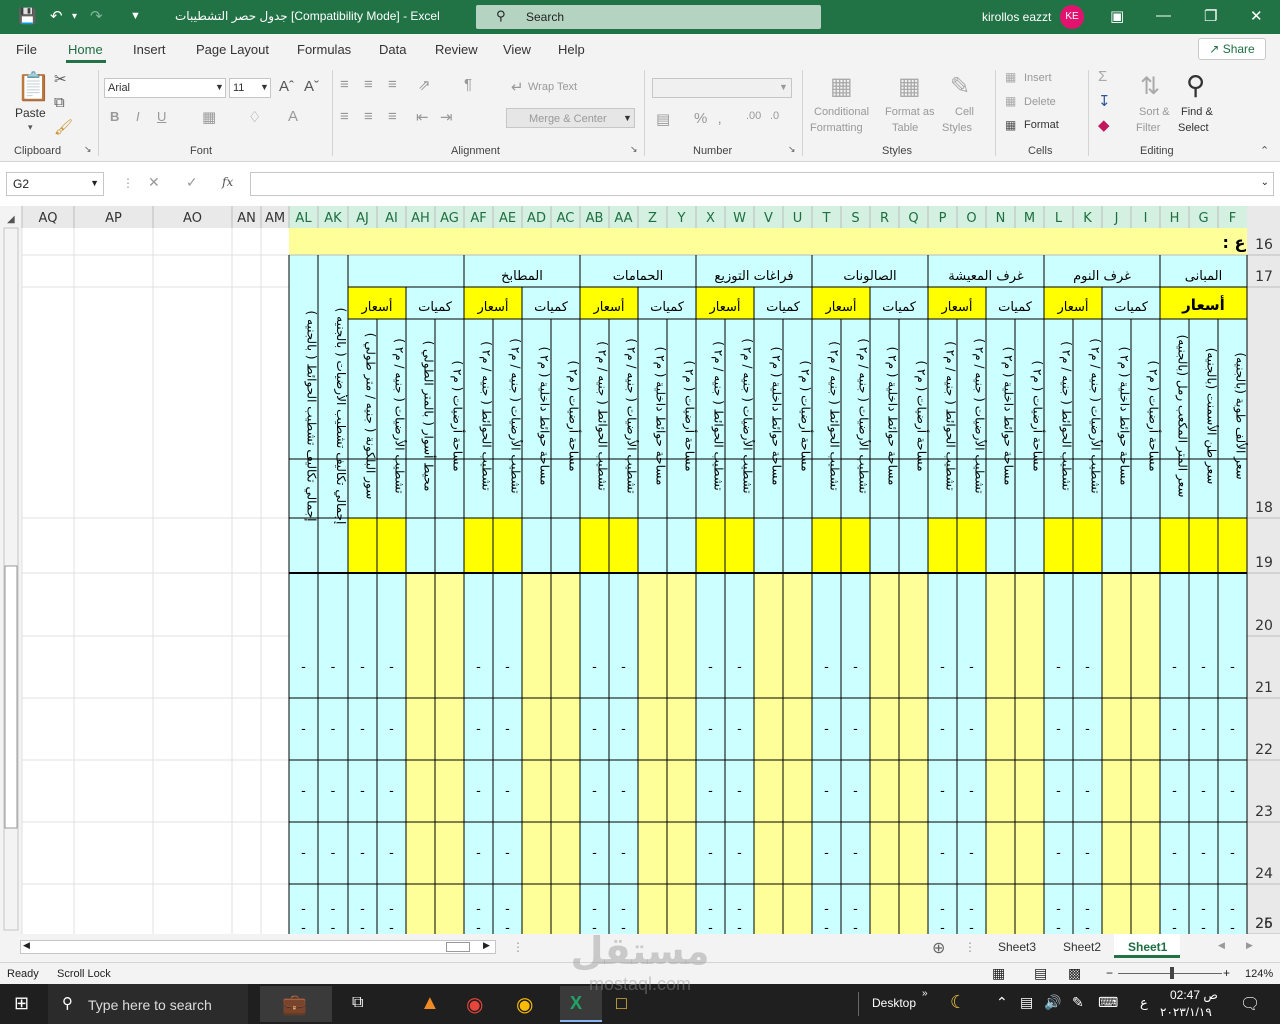 The image size is (1280, 1024). Describe the element at coordinates (357, 1003) in the screenshot. I see `task-view-icon: ⧉` at that location.